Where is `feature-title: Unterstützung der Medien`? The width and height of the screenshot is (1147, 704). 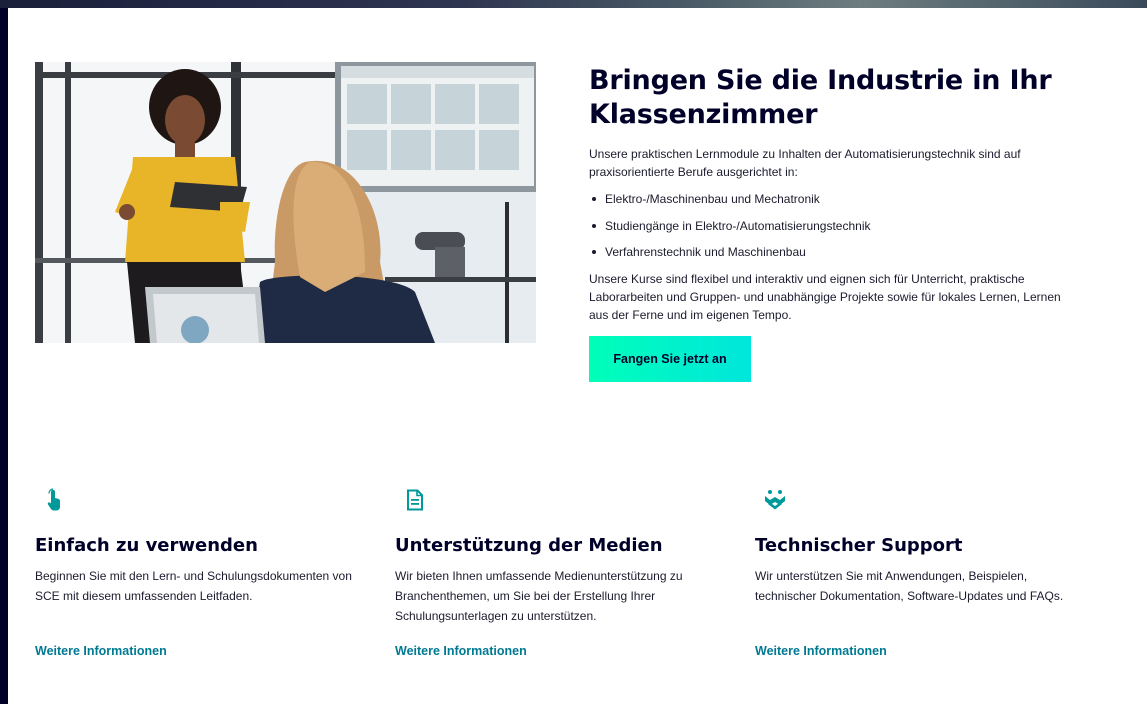
feature-title: Unterstützung der Medien is located at coordinates (529, 545).